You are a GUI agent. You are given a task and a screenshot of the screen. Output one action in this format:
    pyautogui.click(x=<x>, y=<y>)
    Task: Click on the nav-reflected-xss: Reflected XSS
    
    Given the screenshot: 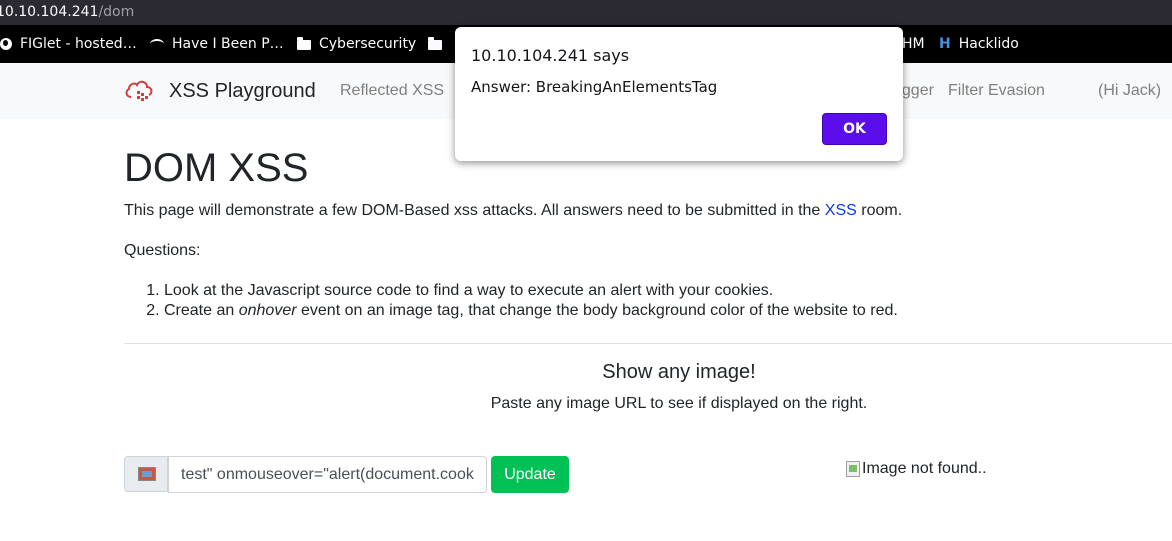 What is the action you would take?
    pyautogui.click(x=392, y=91)
    